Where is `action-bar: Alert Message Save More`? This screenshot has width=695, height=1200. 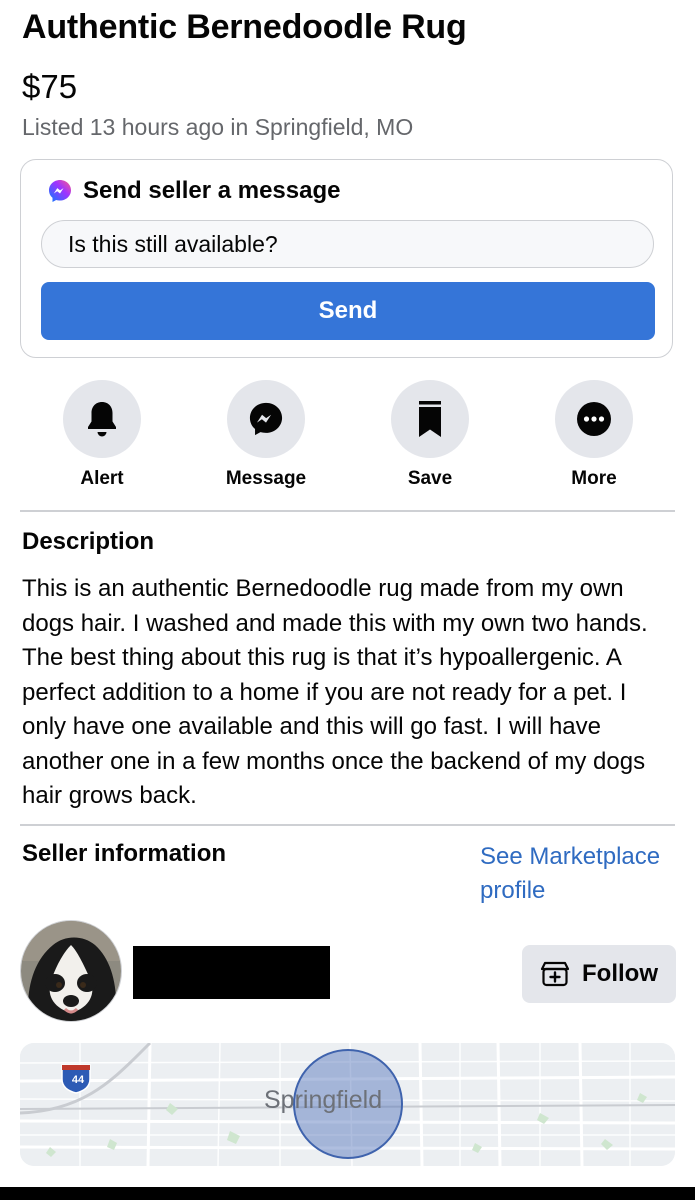 action-bar: Alert Message Save More is located at coordinates (347, 437).